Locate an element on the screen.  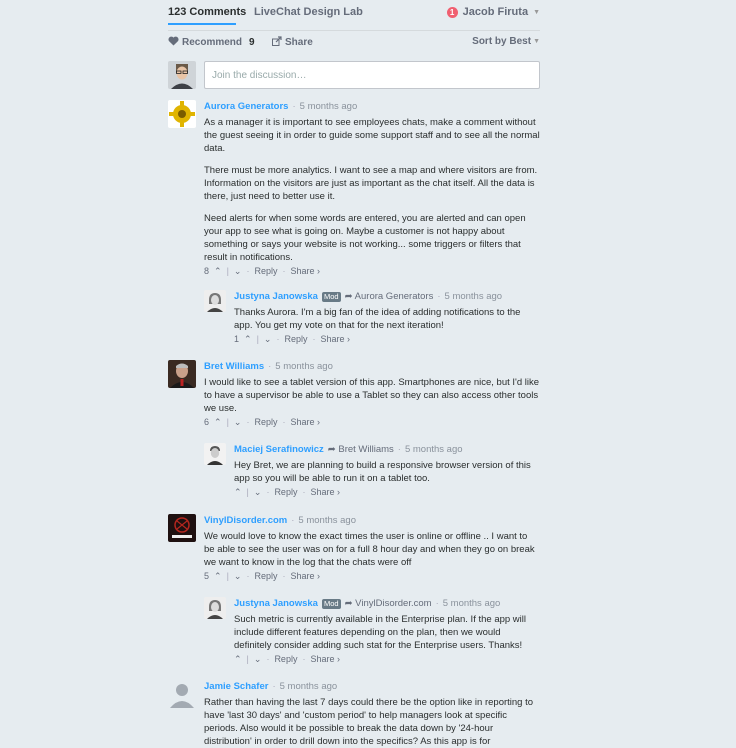
user-name: Jacob Firuta is located at coordinates (495, 12).